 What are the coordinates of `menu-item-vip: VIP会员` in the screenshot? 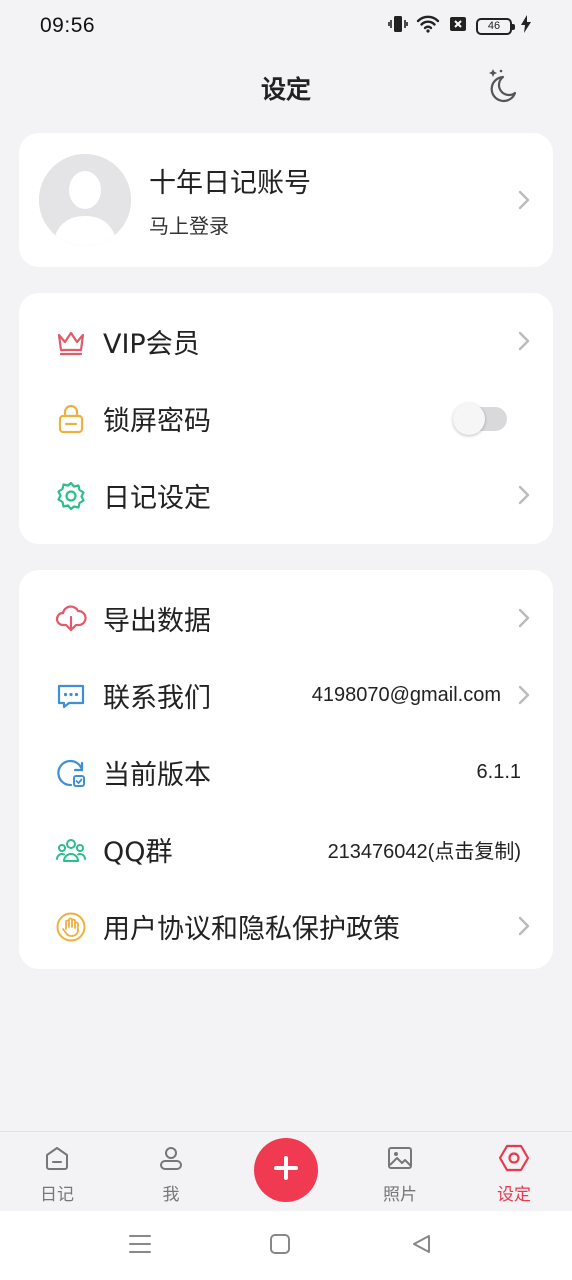 It's located at (286, 341).